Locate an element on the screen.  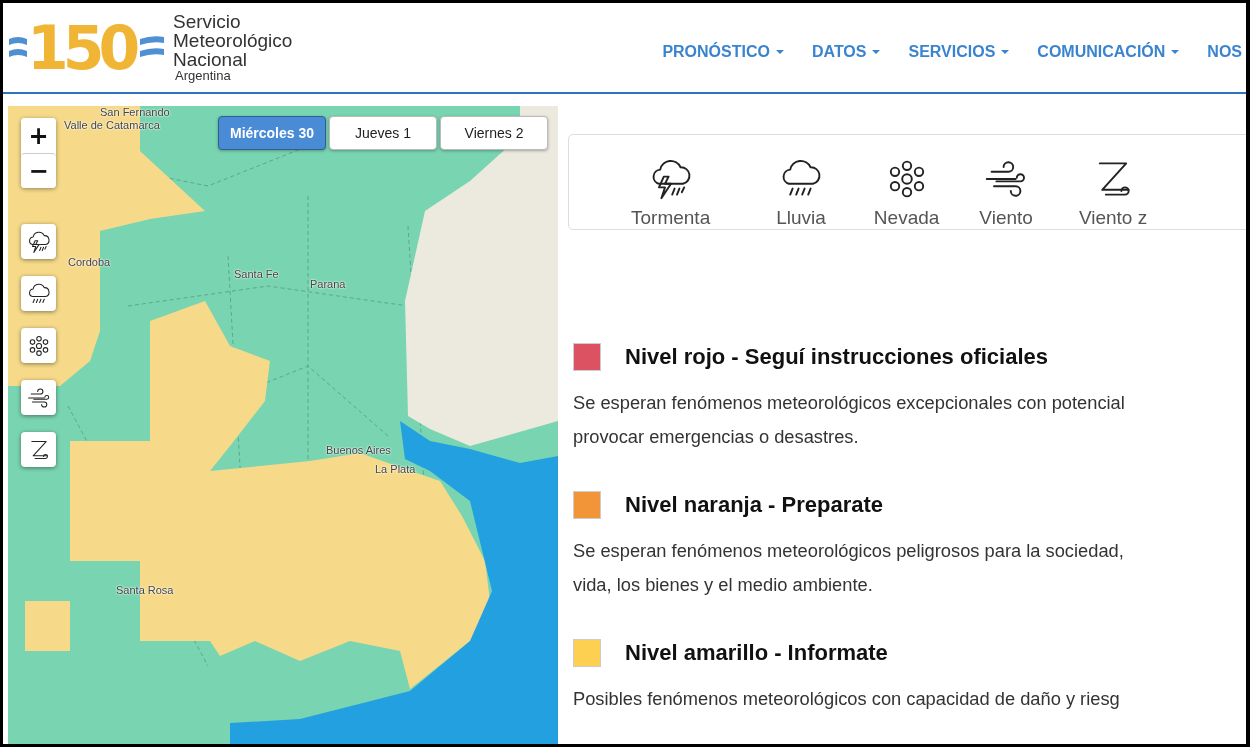
nav-link: PRONÓSTICO is located at coordinates (723, 51).